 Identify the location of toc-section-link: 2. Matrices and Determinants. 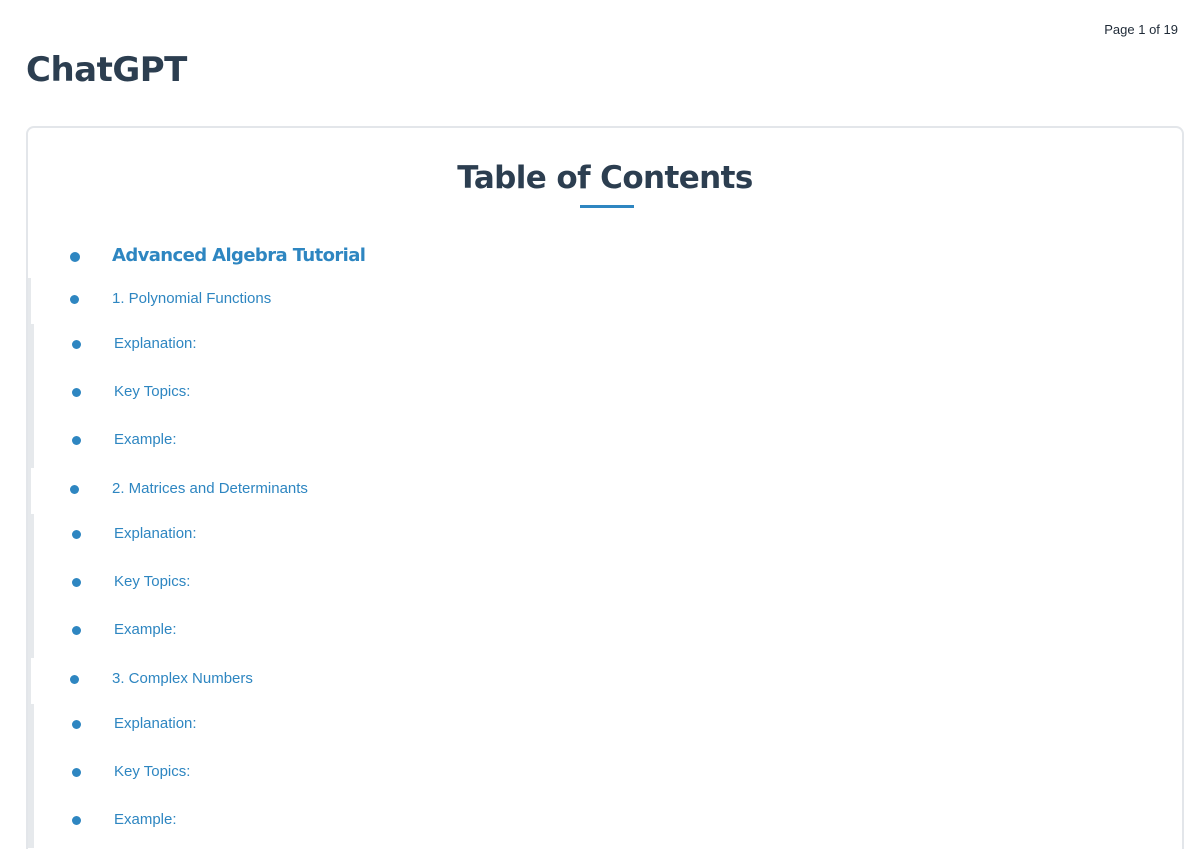
(210, 488).